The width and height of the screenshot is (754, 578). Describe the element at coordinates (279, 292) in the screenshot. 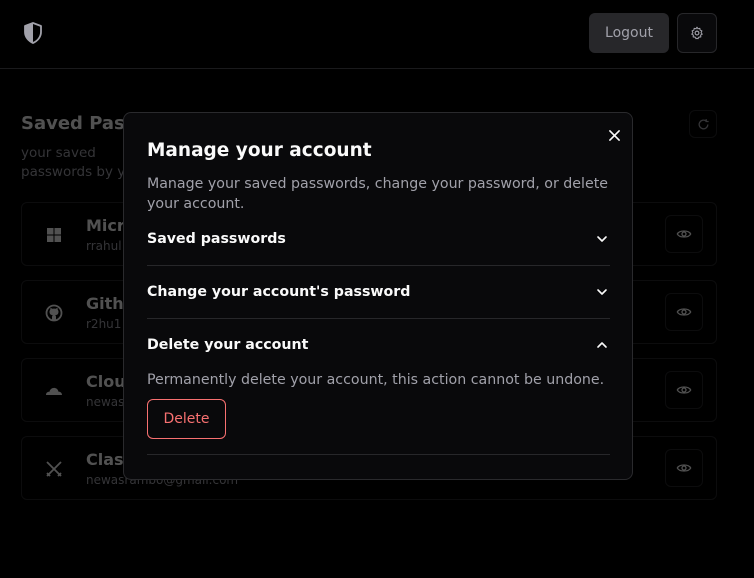

I see `accordion-label: Change your account's password` at that location.